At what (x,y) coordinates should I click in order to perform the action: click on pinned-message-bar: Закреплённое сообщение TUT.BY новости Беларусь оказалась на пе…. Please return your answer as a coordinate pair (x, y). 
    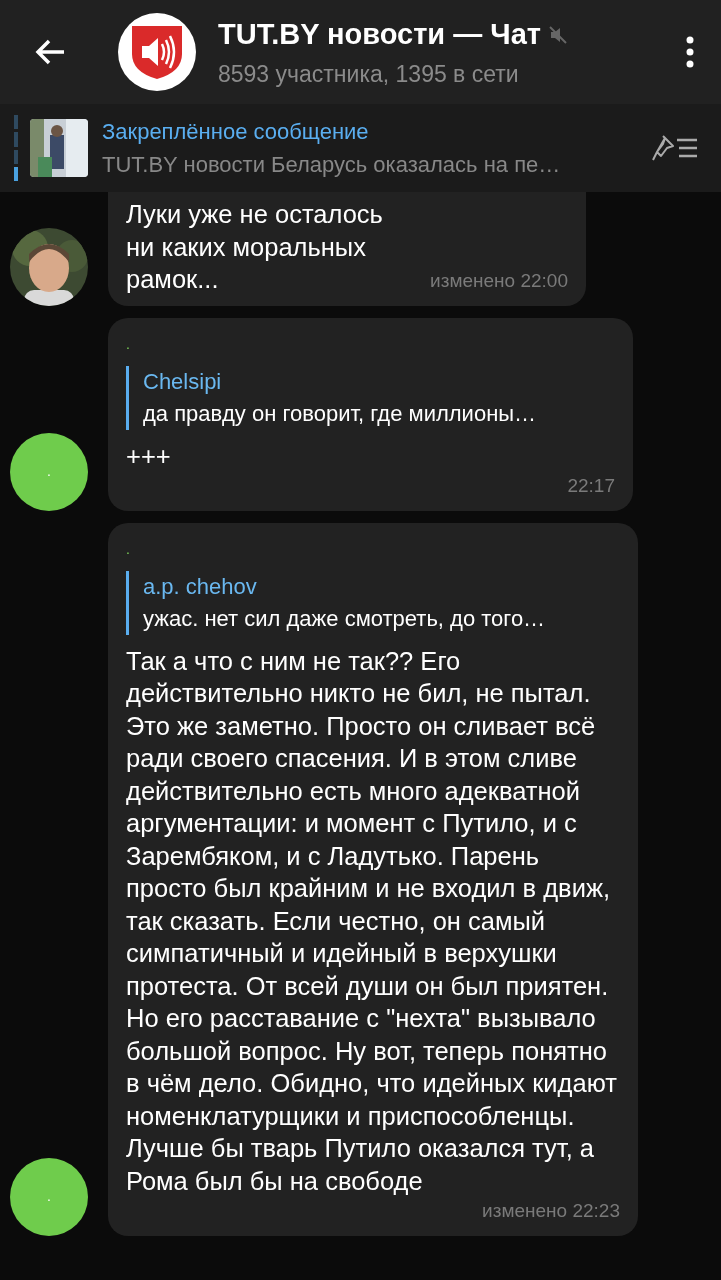
    Looking at the image, I should click on (360, 148).